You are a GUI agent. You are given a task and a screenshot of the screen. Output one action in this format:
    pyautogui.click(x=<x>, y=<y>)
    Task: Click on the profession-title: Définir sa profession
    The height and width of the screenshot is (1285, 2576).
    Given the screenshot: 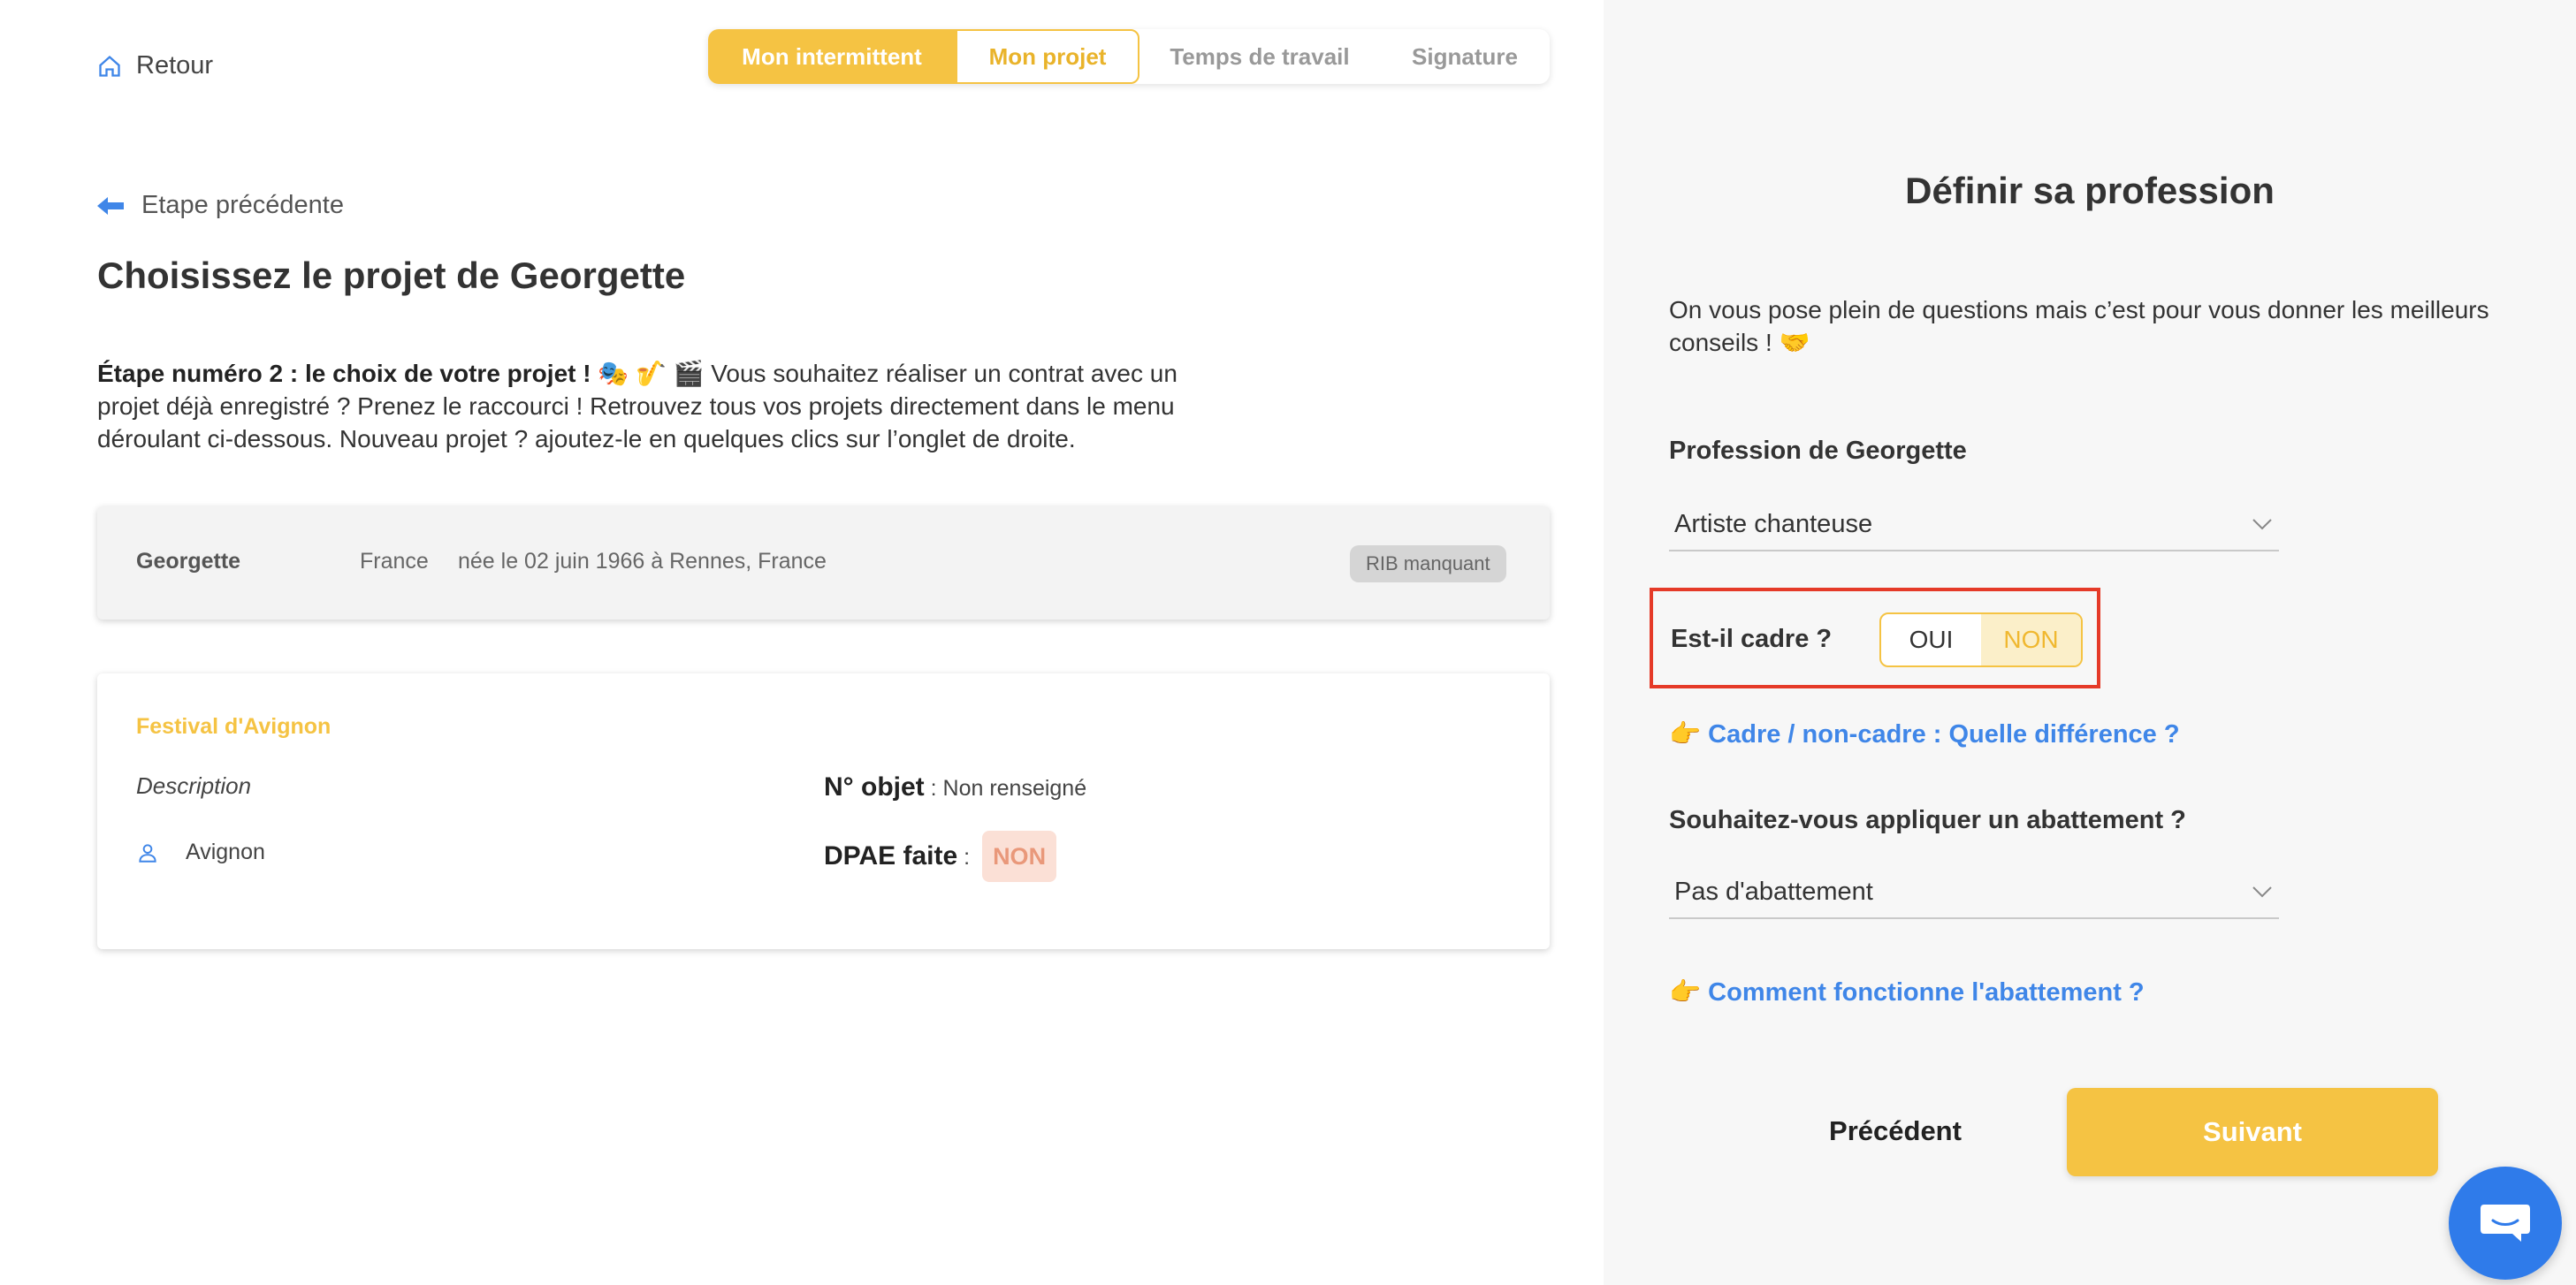 What is the action you would take?
    pyautogui.click(x=2090, y=190)
    